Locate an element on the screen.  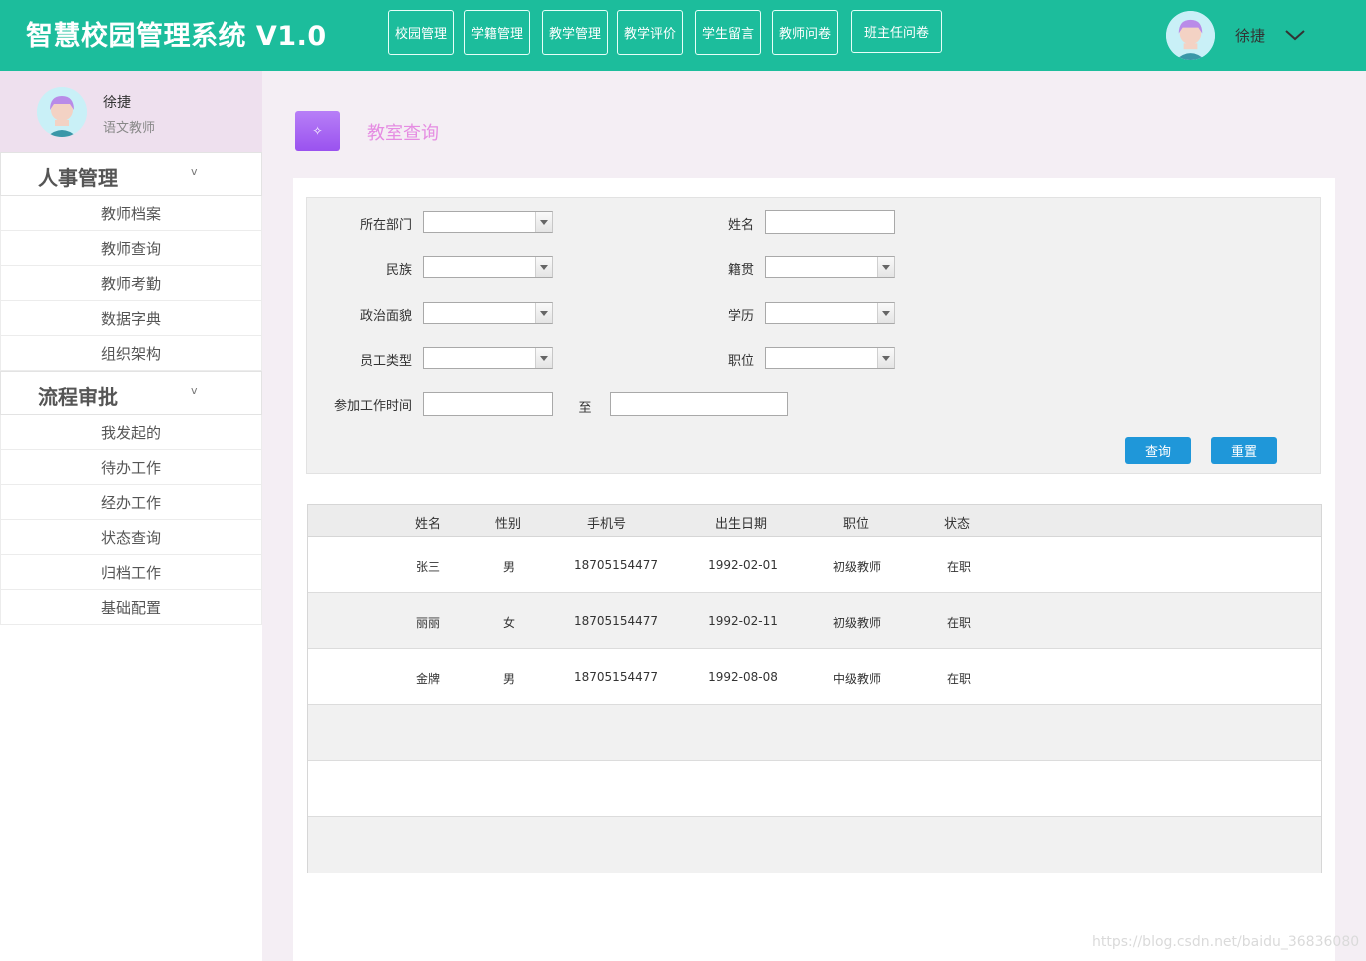
education-select is located at coordinates (830, 313).